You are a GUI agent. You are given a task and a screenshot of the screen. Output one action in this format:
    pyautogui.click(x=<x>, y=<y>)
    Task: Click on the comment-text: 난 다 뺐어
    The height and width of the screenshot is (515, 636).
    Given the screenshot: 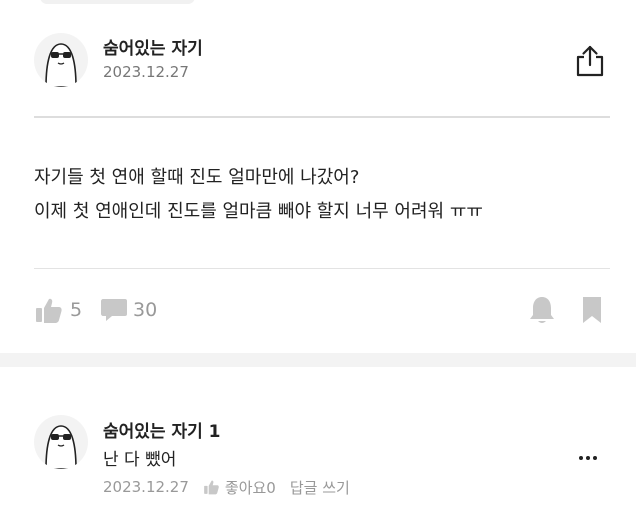 What is the action you would take?
    pyautogui.click(x=140, y=460)
    